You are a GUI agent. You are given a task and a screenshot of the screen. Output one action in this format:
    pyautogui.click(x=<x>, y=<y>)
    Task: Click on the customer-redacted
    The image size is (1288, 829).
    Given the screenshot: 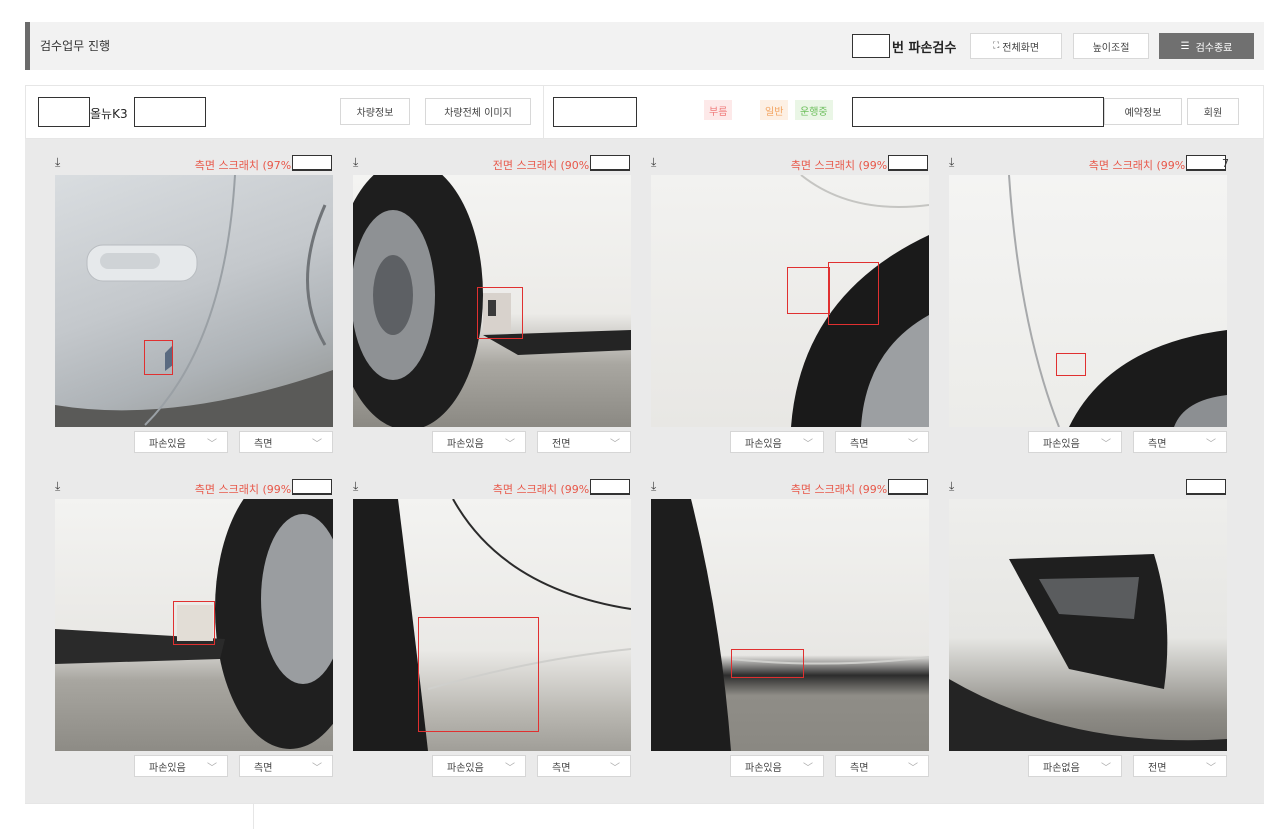 What is the action you would take?
    pyautogui.click(x=595, y=112)
    